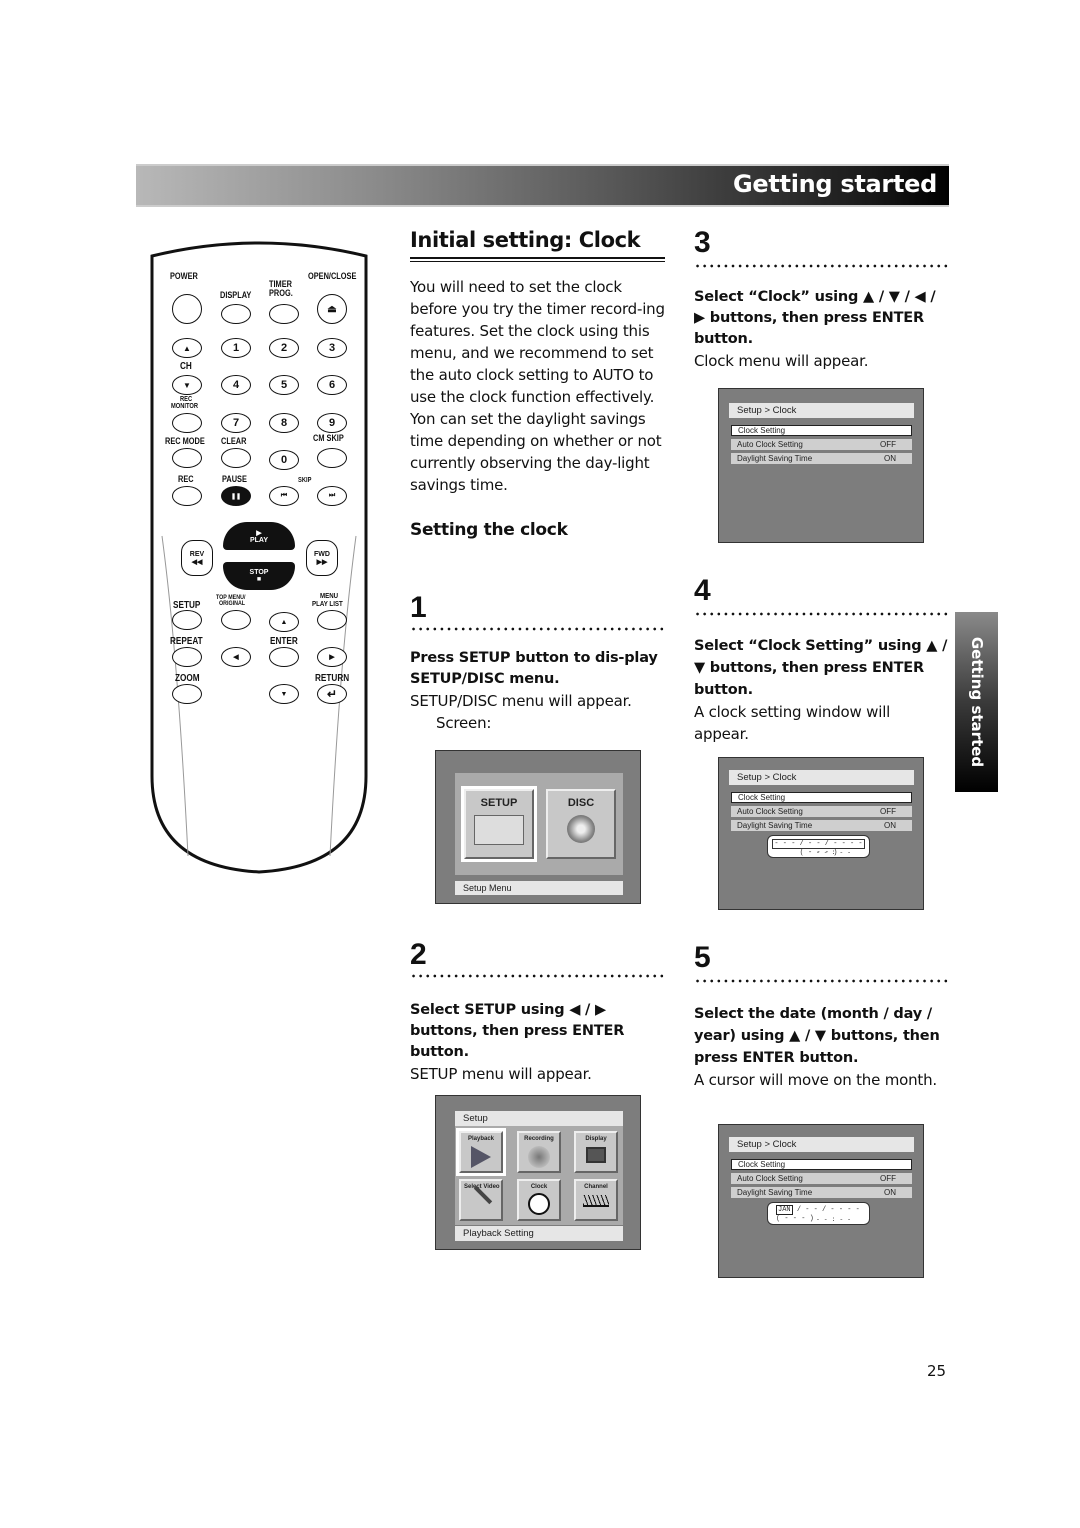 The image size is (1080, 1528). What do you see at coordinates (784, 1210) in the screenshot?
I see `month-cursor: JAN` at bounding box center [784, 1210].